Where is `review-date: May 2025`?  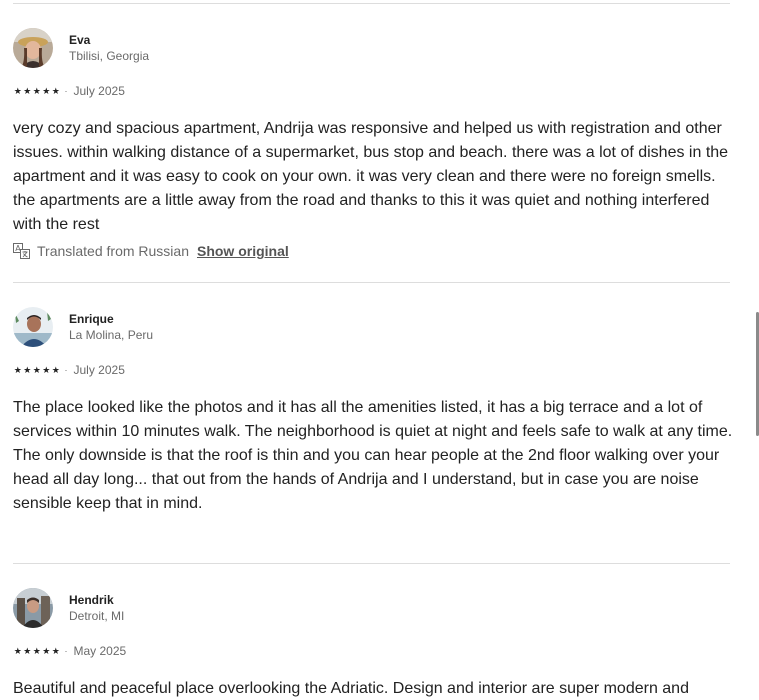
review-date: May 2025 is located at coordinates (100, 651).